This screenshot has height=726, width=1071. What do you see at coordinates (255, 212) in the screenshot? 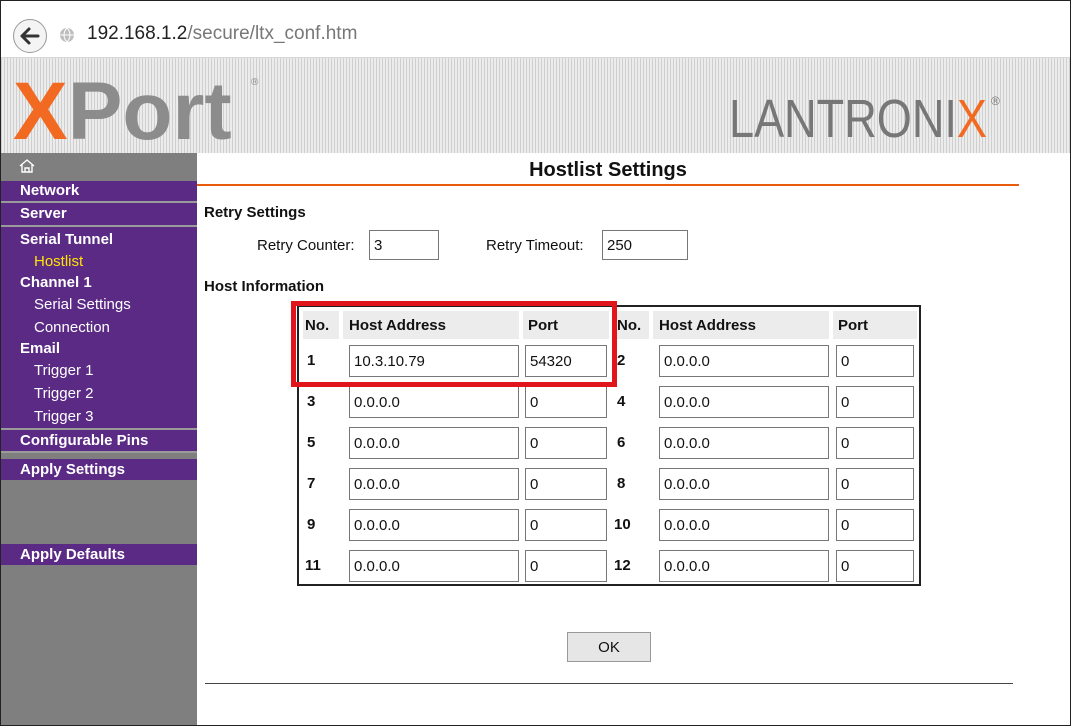
I see `retry-settings-heading: Retry Settings` at bounding box center [255, 212].